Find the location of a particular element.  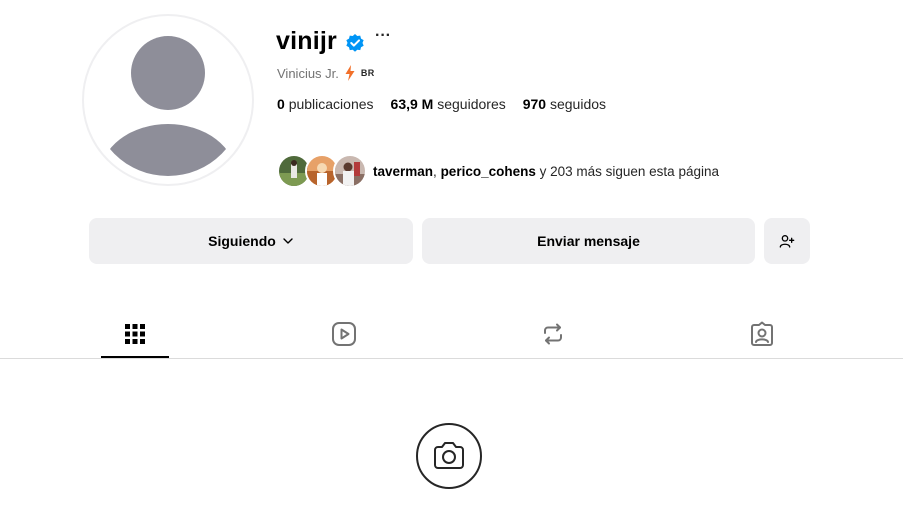

lightning-icon is located at coordinates (350, 73).